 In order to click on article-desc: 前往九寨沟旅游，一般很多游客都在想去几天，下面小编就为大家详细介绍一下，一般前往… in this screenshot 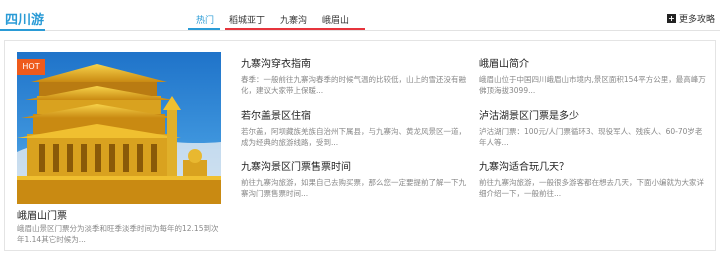, I will do `click(591, 188)`.